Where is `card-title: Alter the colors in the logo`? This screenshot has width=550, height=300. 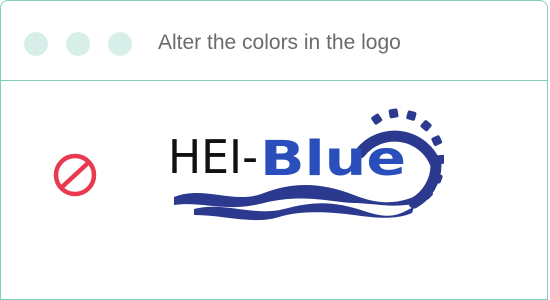
card-title: Alter the colors in the logo is located at coordinates (279, 42).